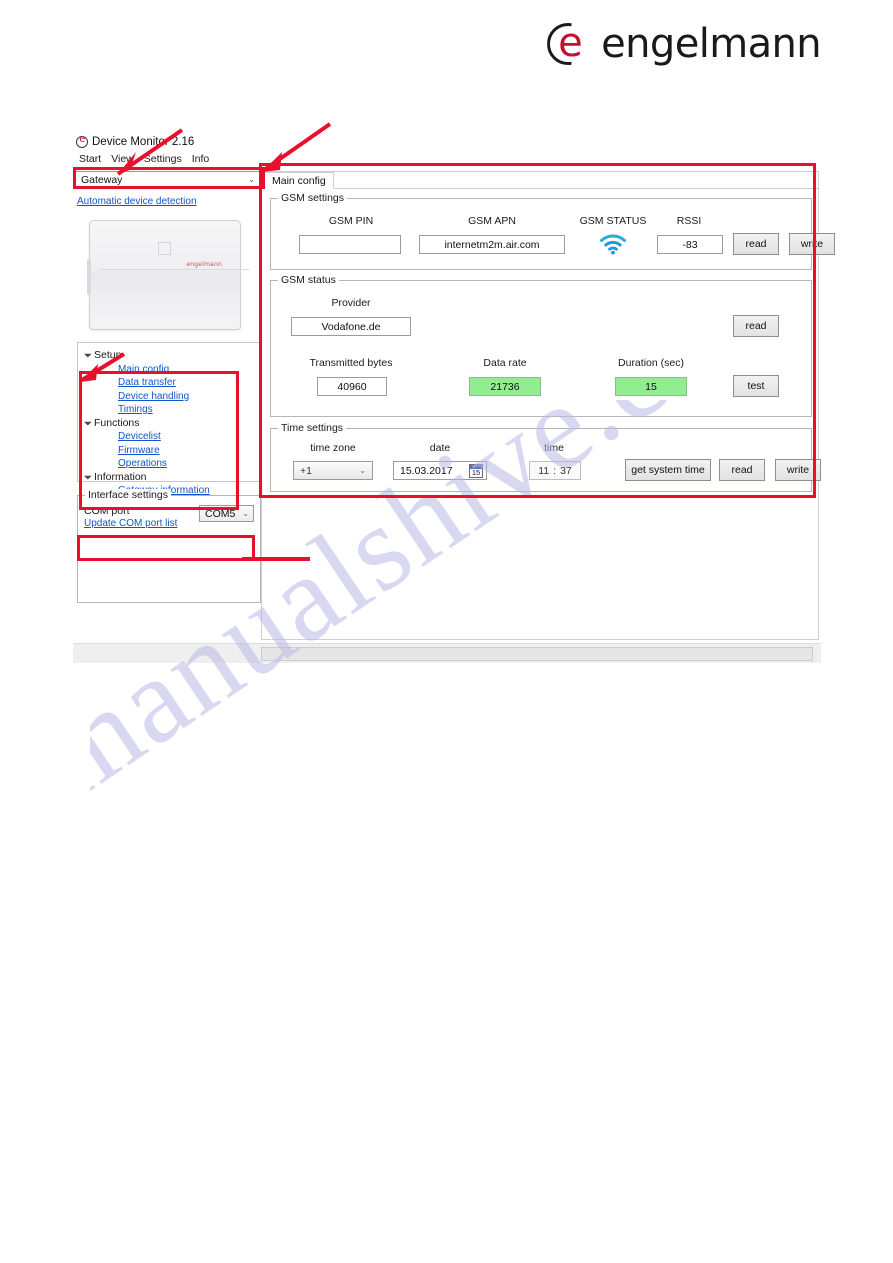 The width and height of the screenshot is (893, 1263). What do you see at coordinates (651, 363) in the screenshot?
I see `duration-label: Duration (sec)` at bounding box center [651, 363].